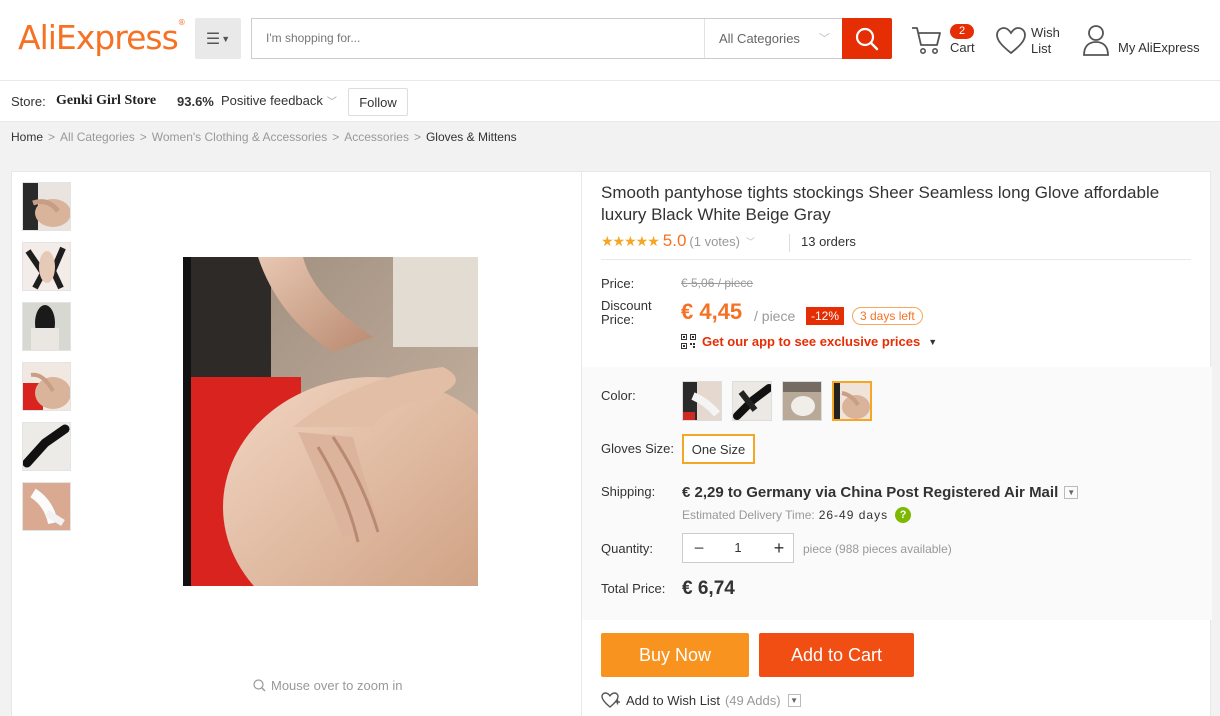  I want to click on quantity-stepper: − 1 +, so click(738, 548).